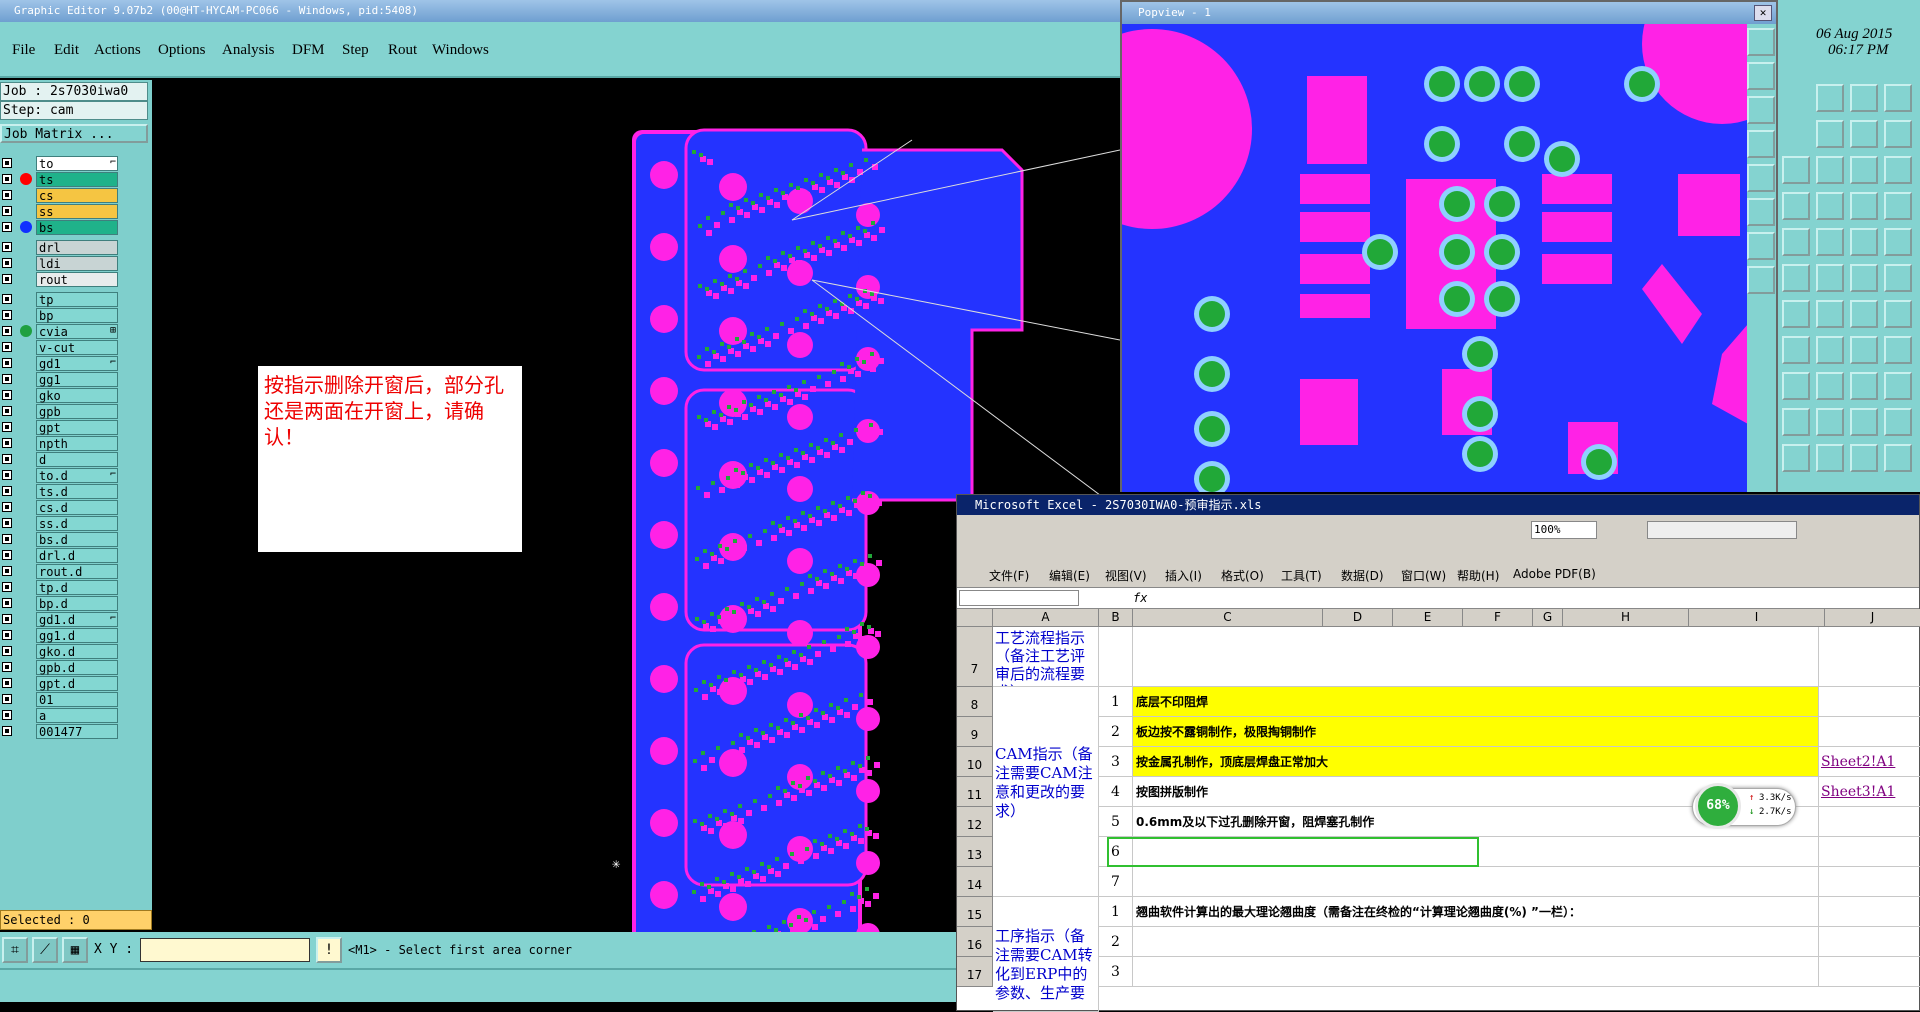 Image resolution: width=1920 pixels, height=1012 pixels. I want to click on process-instruction-label: 工序指示（备注需要CAM转化到ERP中的参数、生产要, so click(1046, 954).